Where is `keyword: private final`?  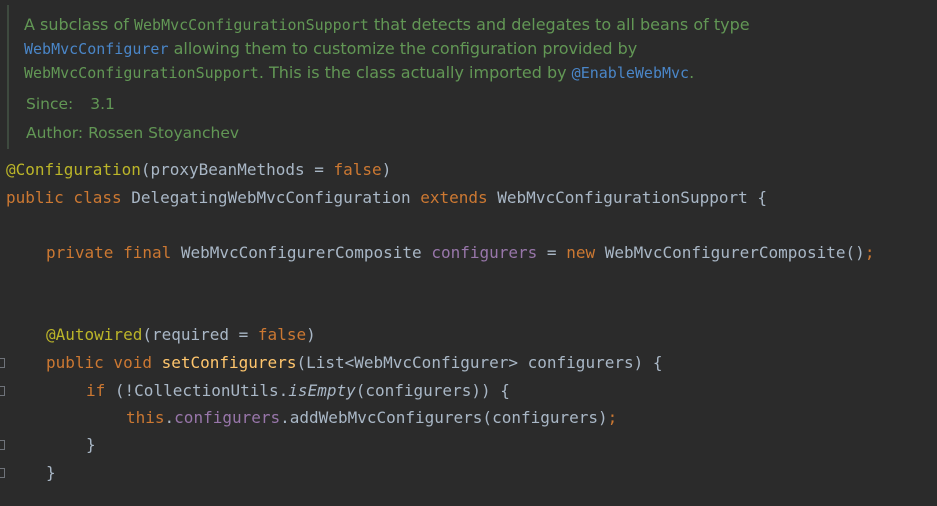
keyword: private final is located at coordinates (113, 252).